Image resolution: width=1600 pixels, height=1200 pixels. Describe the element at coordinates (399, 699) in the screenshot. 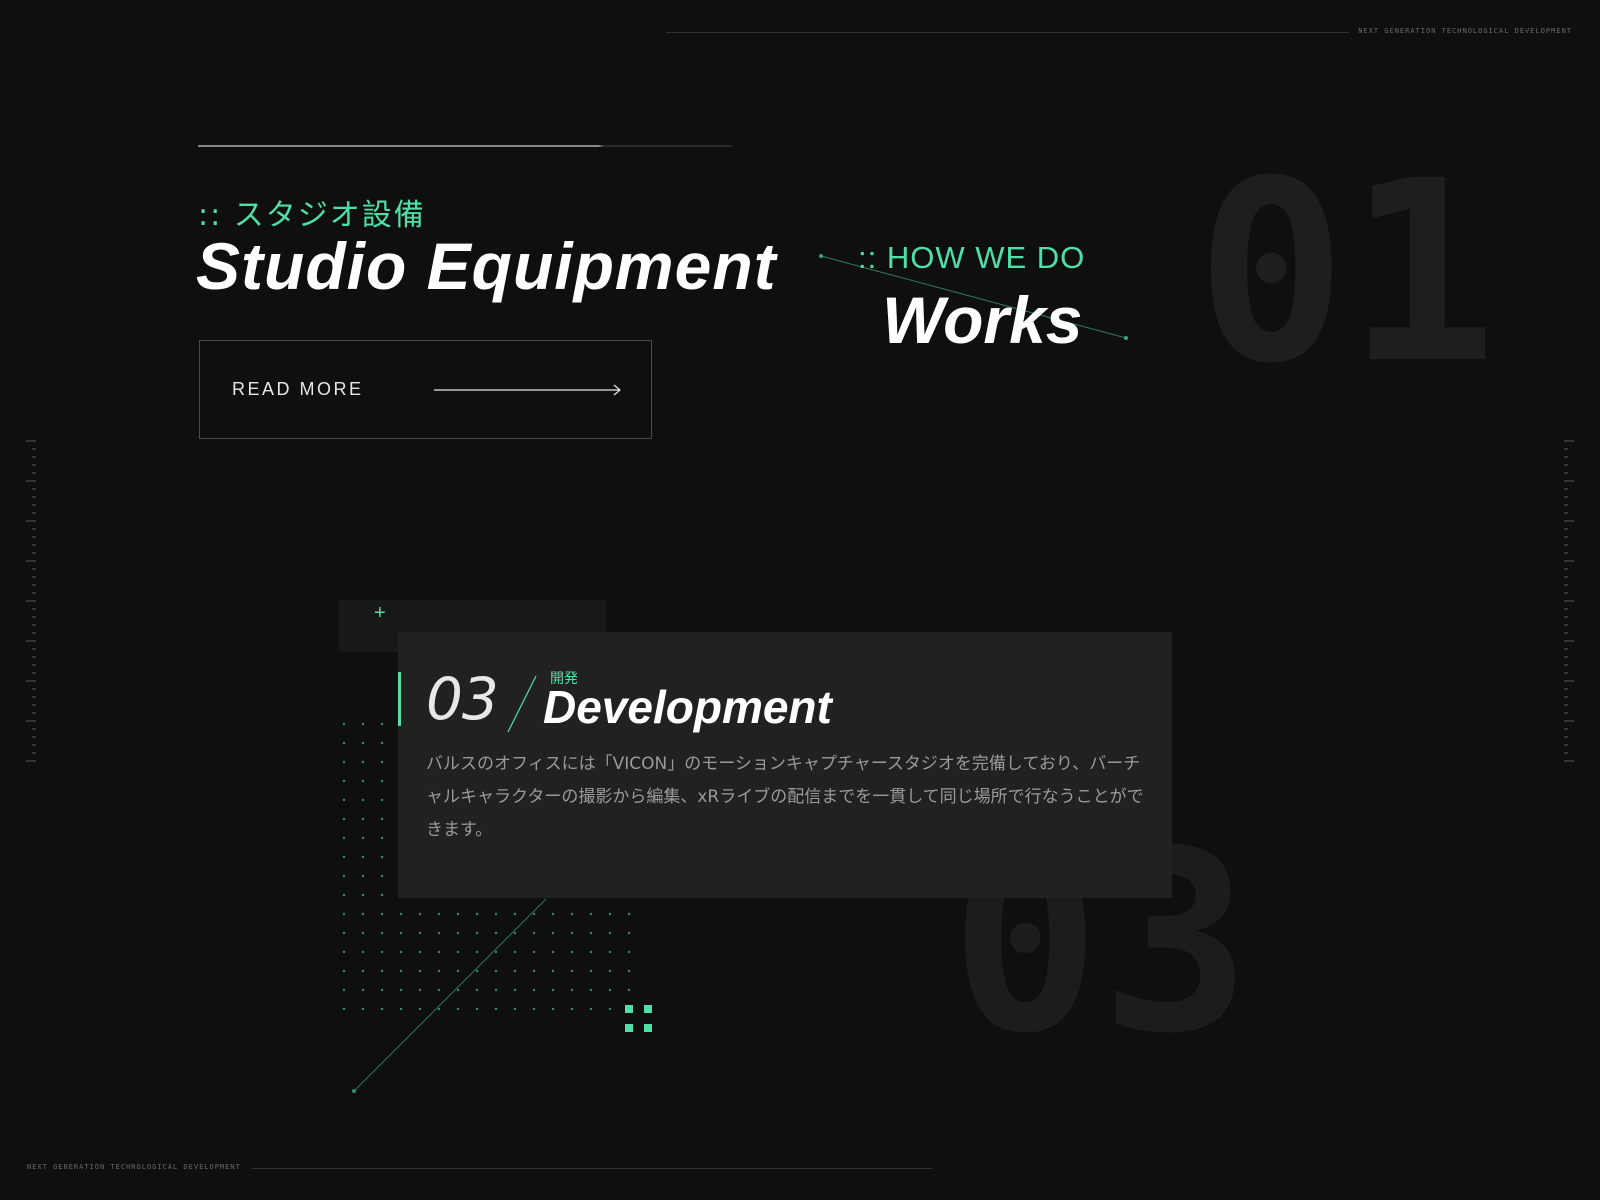

I see `card-accent-bar` at that location.